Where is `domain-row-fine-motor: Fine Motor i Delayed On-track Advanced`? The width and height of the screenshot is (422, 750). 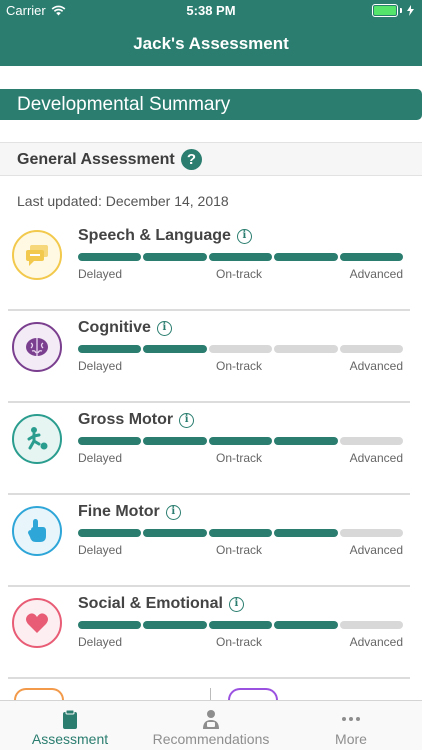 domain-row-fine-motor: Fine Motor i Delayed On-track Advanced is located at coordinates (211, 541).